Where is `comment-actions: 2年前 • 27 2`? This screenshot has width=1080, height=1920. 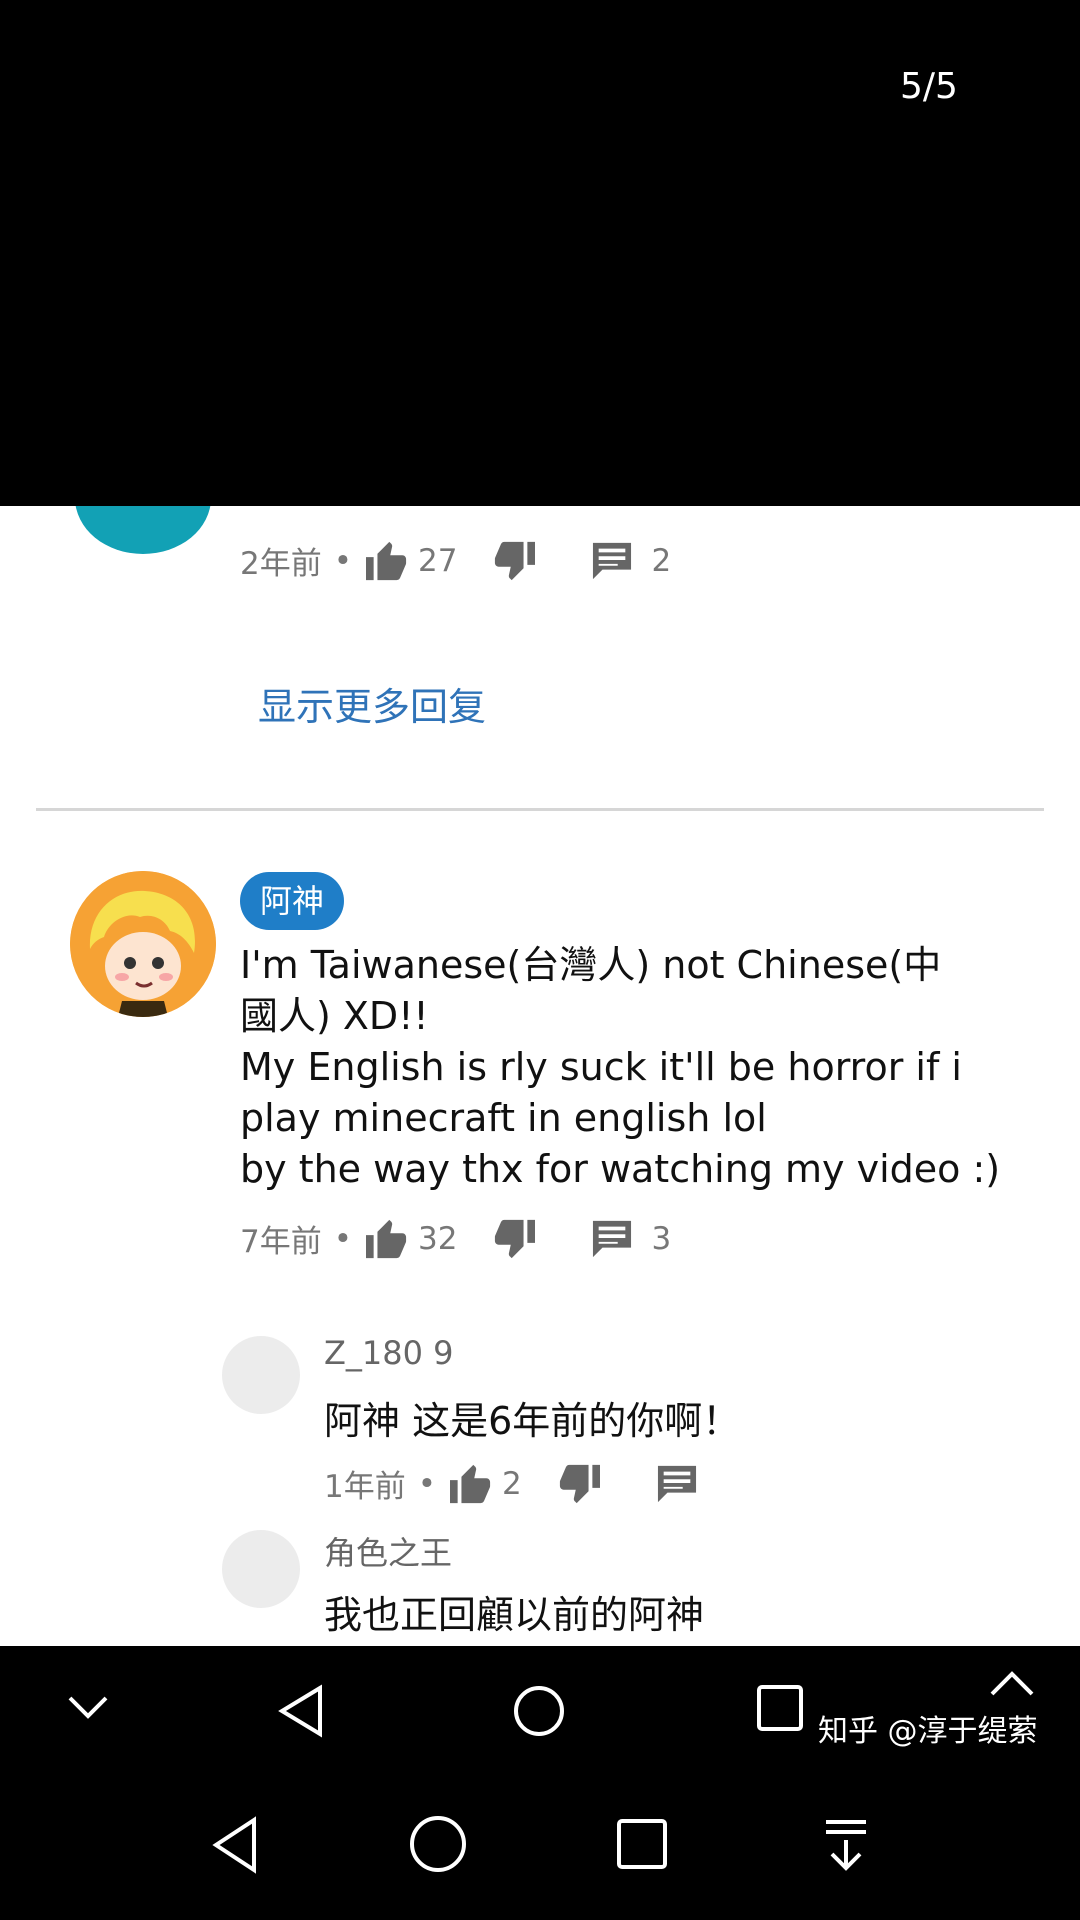
comment-actions: 2年前 • 27 2 is located at coordinates (455, 560).